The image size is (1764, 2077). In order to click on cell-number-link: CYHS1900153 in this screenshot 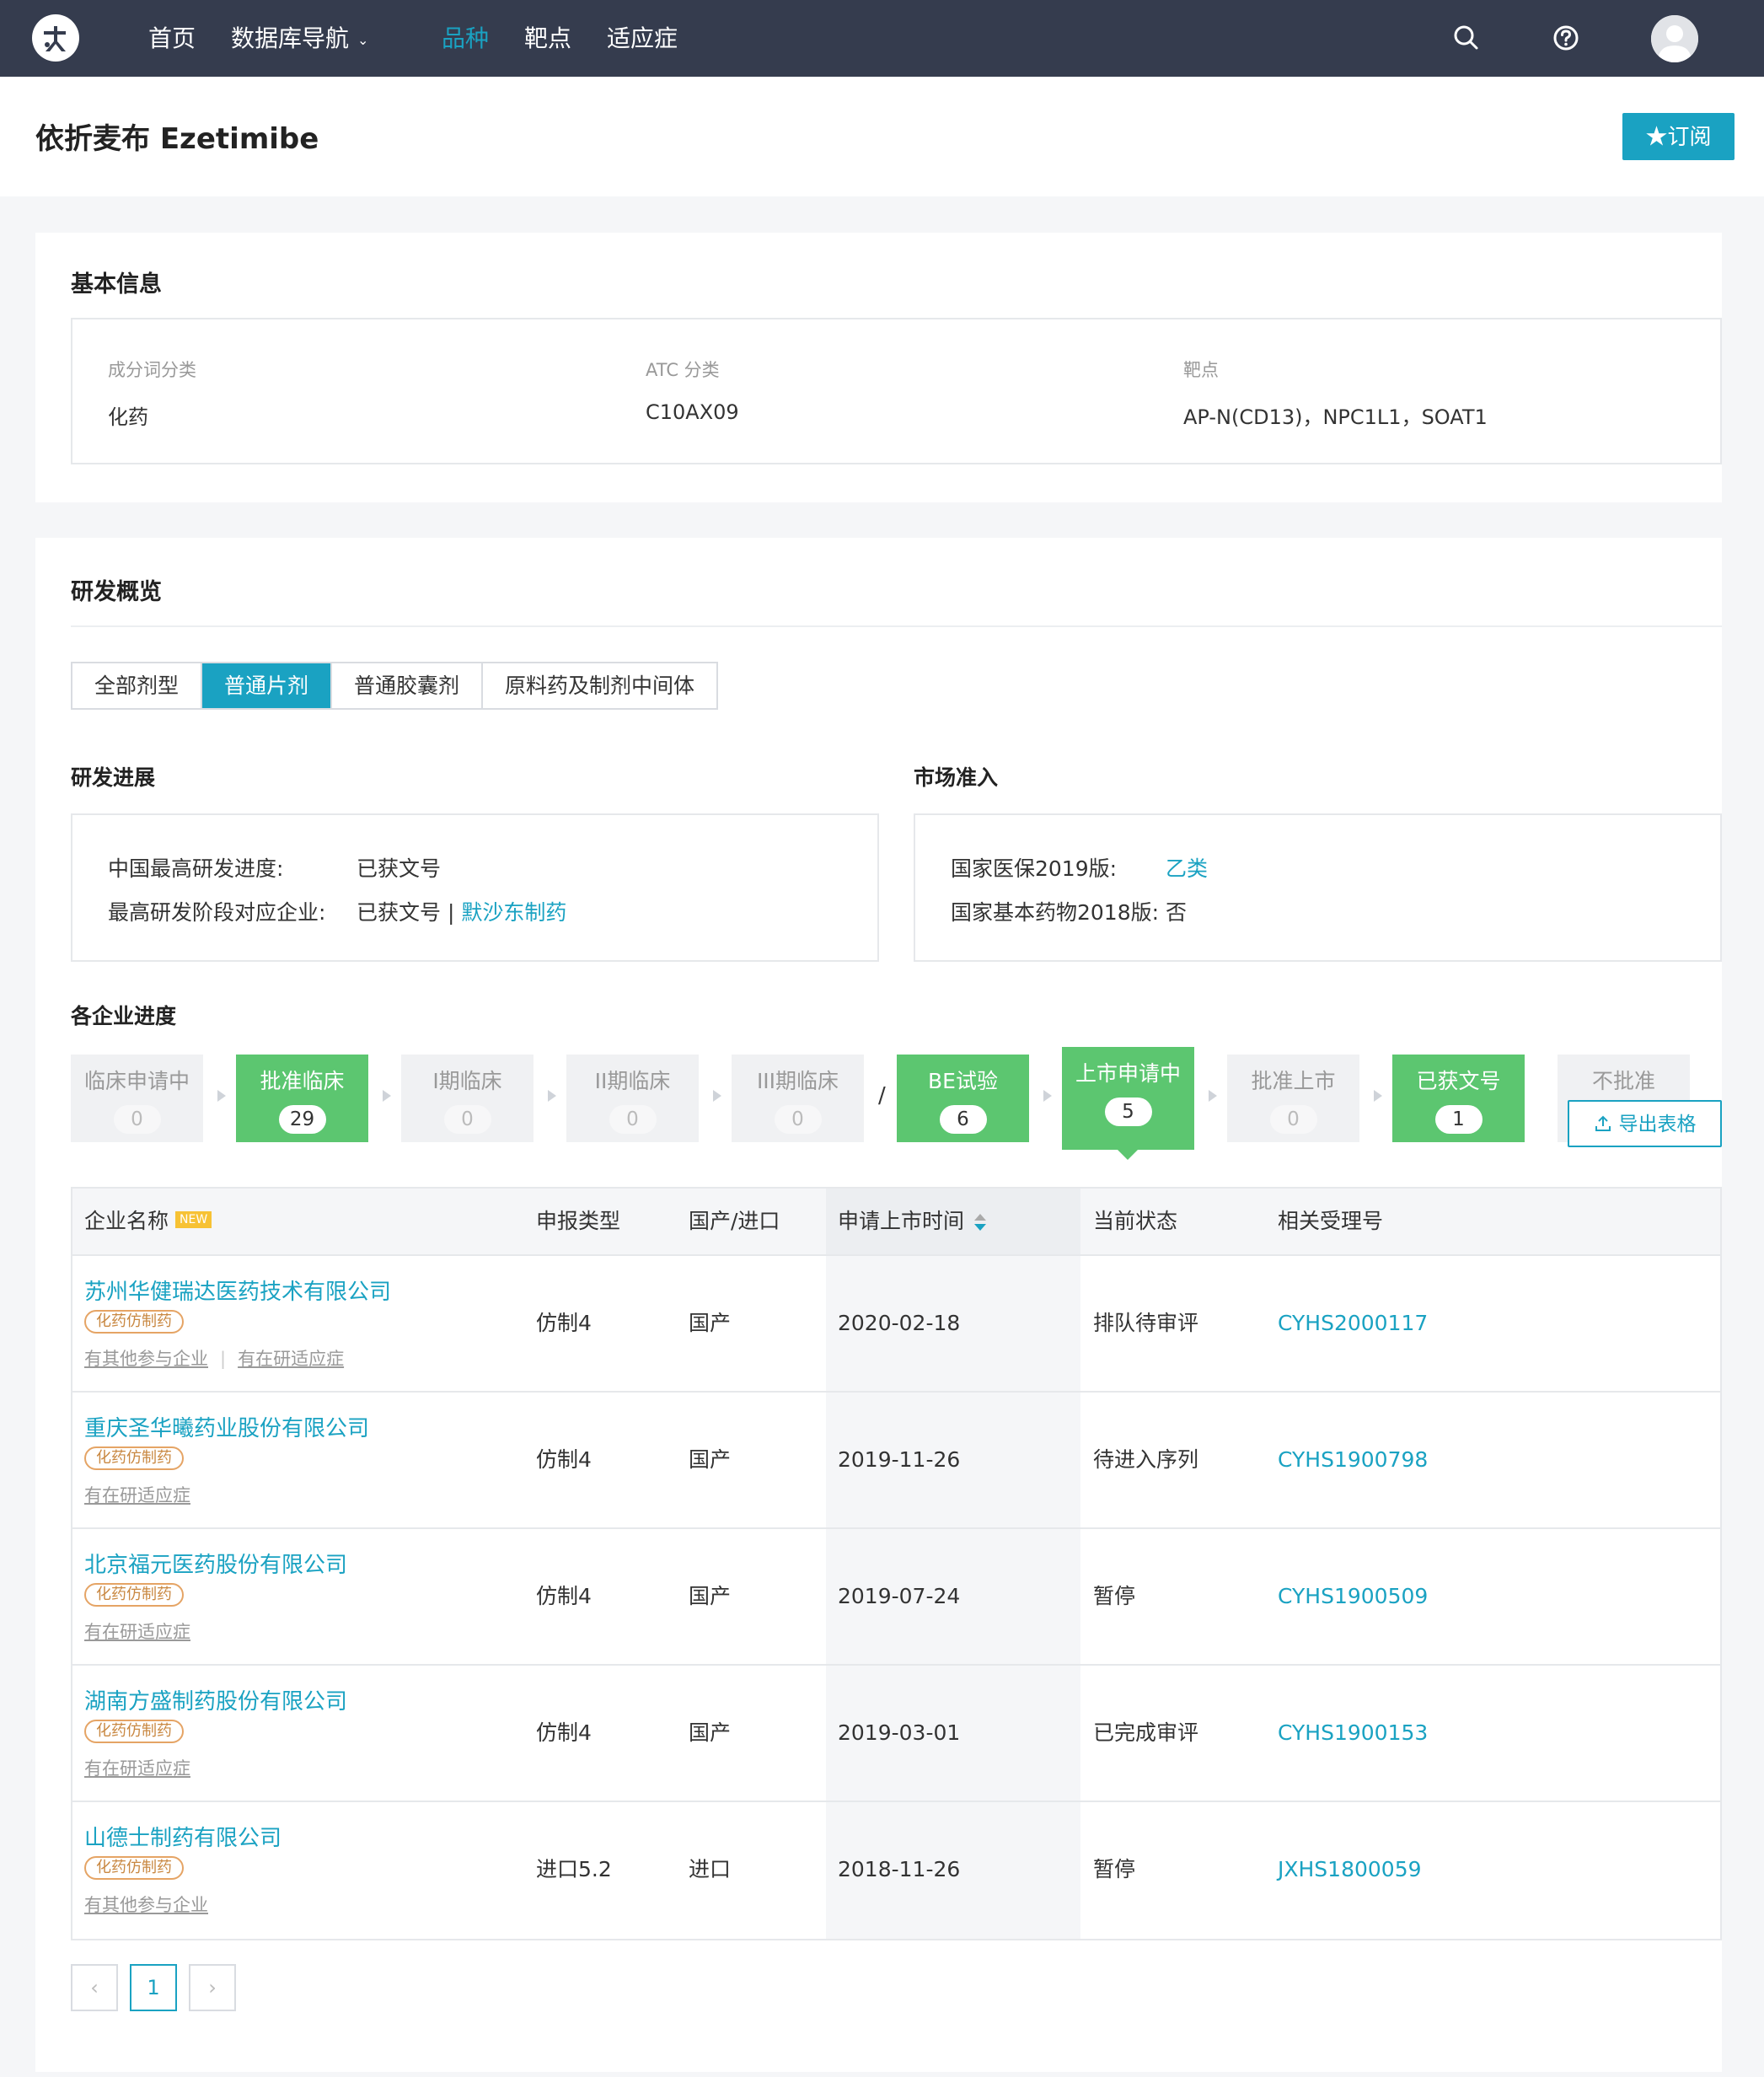, I will do `click(1353, 1733)`.